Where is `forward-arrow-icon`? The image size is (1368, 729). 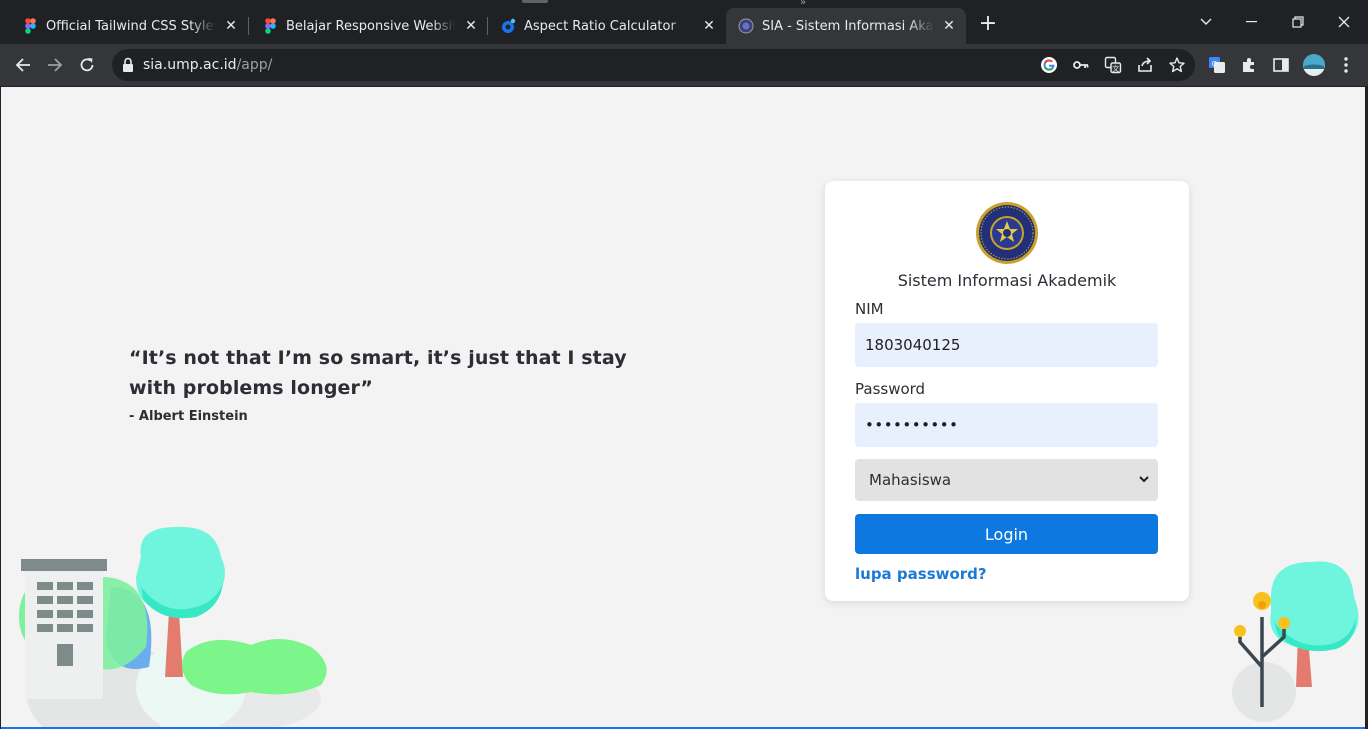 forward-arrow-icon is located at coordinates (55, 65).